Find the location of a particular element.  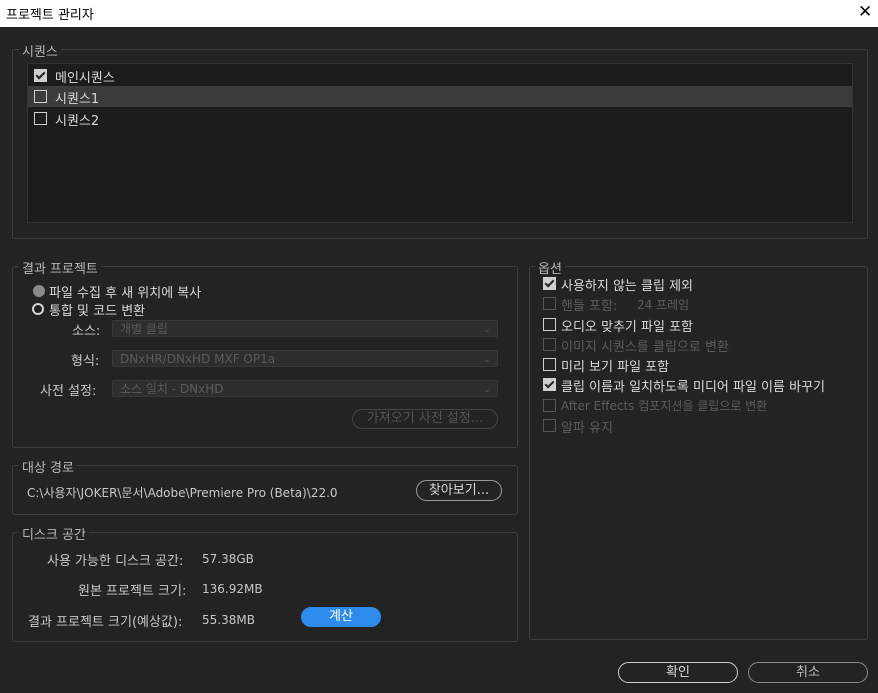

include-preview-checkbox is located at coordinates (549, 364).